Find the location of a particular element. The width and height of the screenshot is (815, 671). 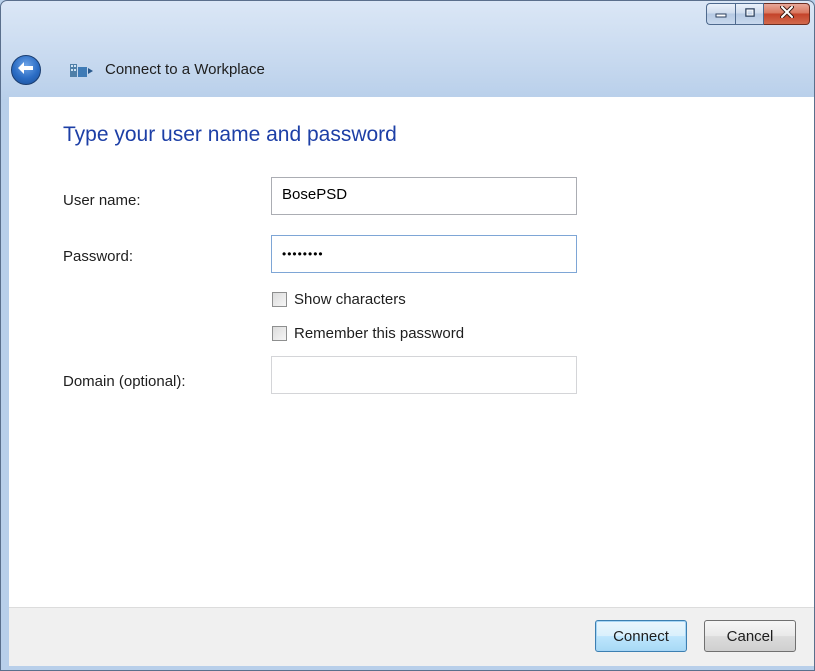

show-characters-checkbox is located at coordinates (279, 299).